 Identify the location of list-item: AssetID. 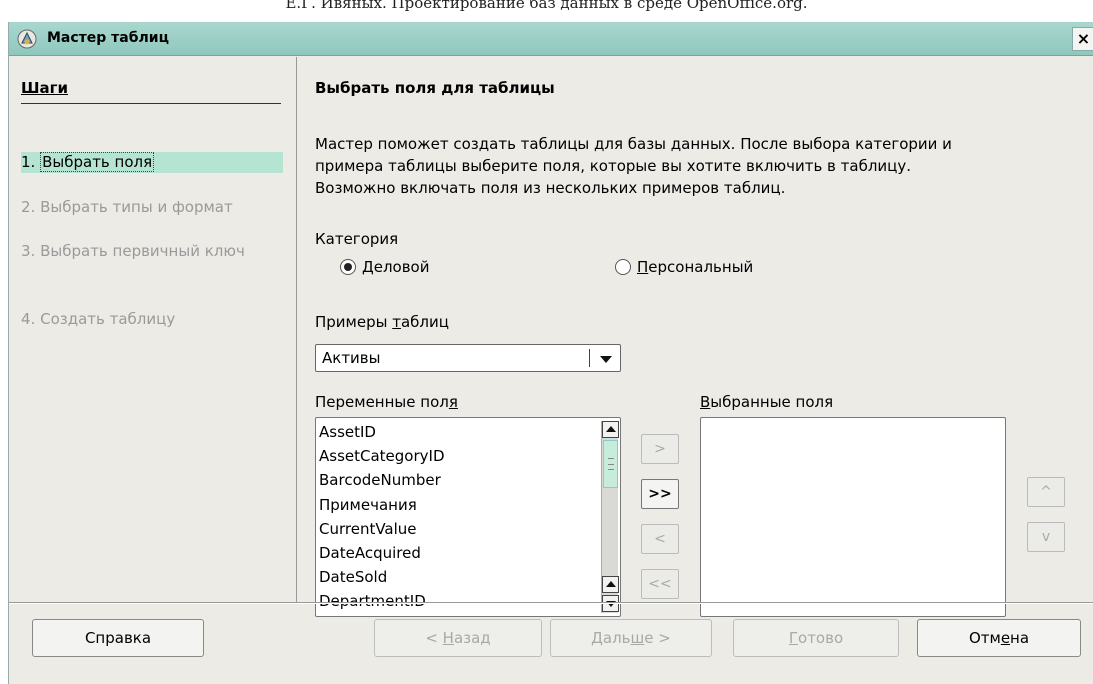
(382, 432).